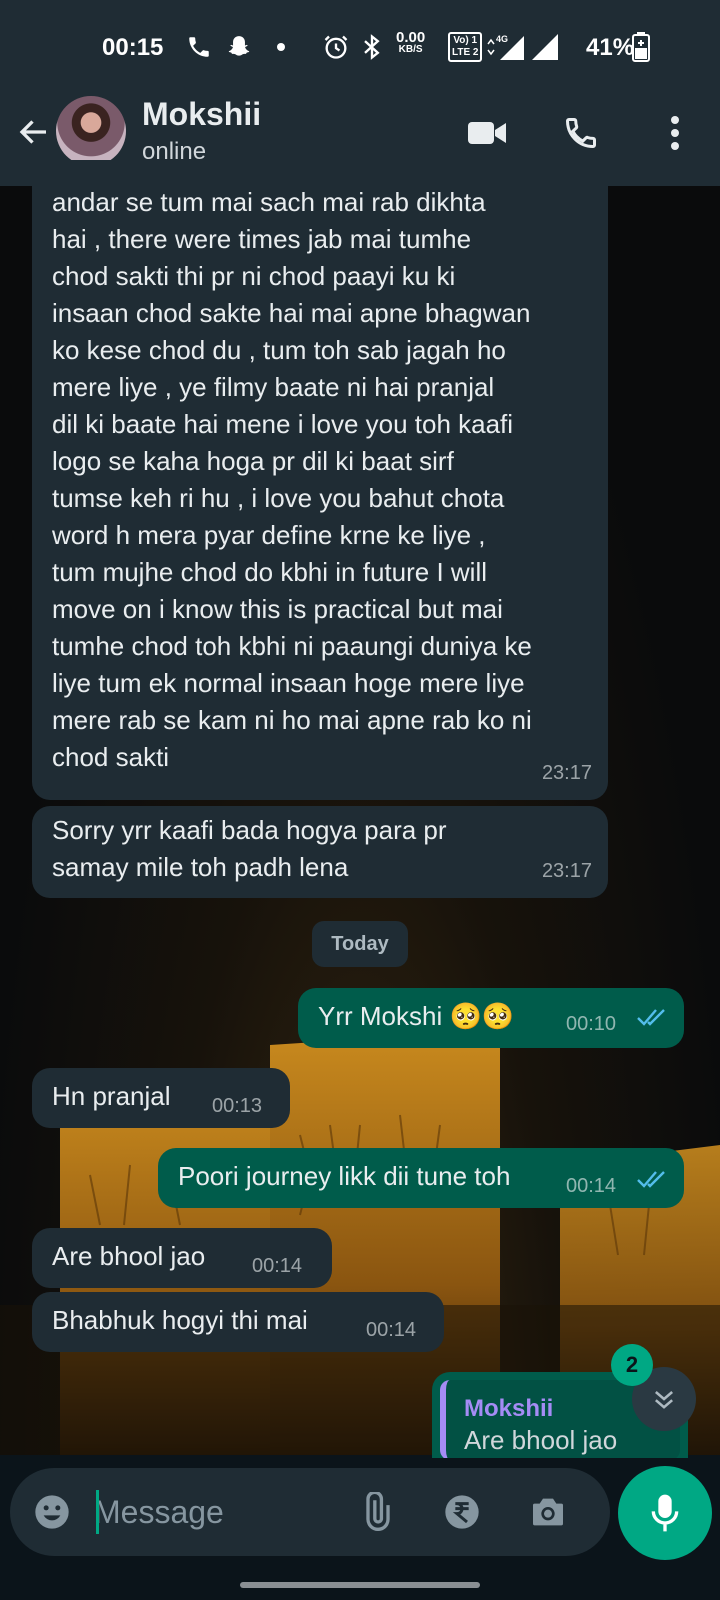 Image resolution: width=720 pixels, height=1600 pixels. I want to click on text-cursor, so click(97, 1512).